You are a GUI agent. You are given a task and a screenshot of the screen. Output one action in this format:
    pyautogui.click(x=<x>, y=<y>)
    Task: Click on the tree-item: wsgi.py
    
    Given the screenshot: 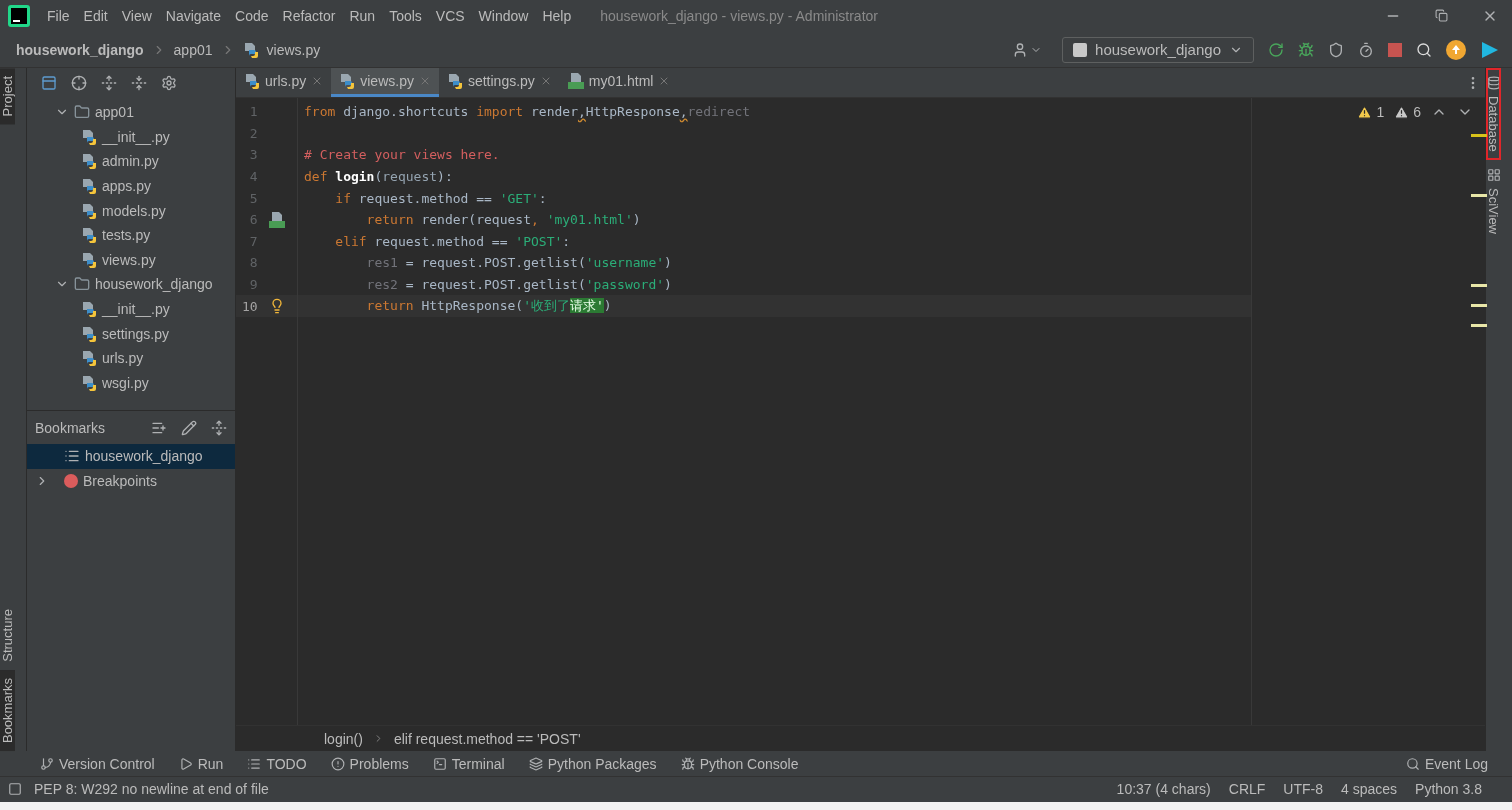 What is the action you would take?
    pyautogui.click(x=125, y=382)
    